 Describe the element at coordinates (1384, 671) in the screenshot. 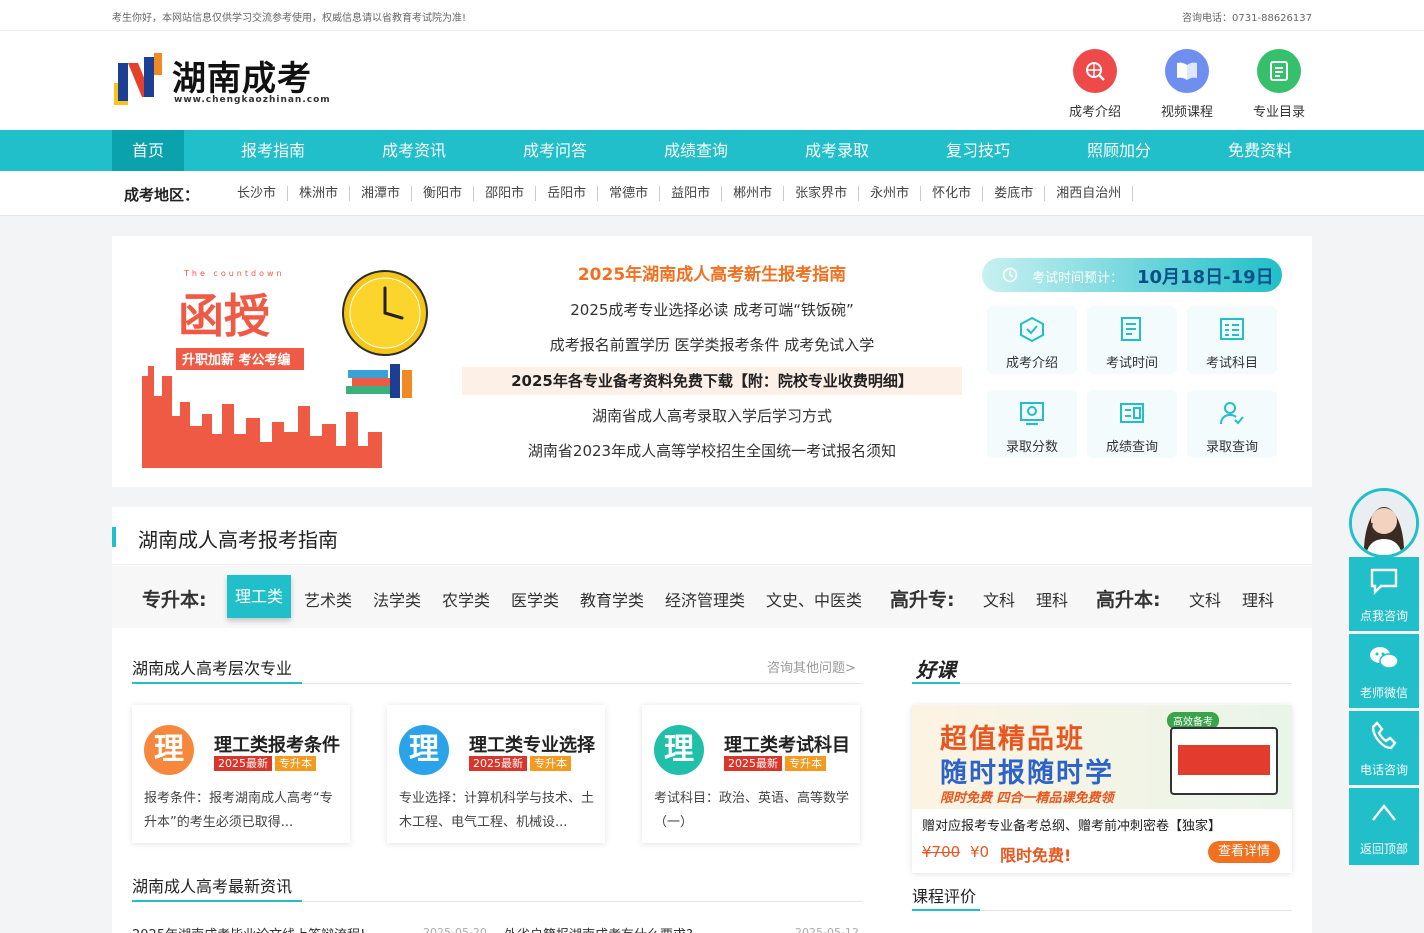

I see `side-btn-wechat: 老师微信` at that location.